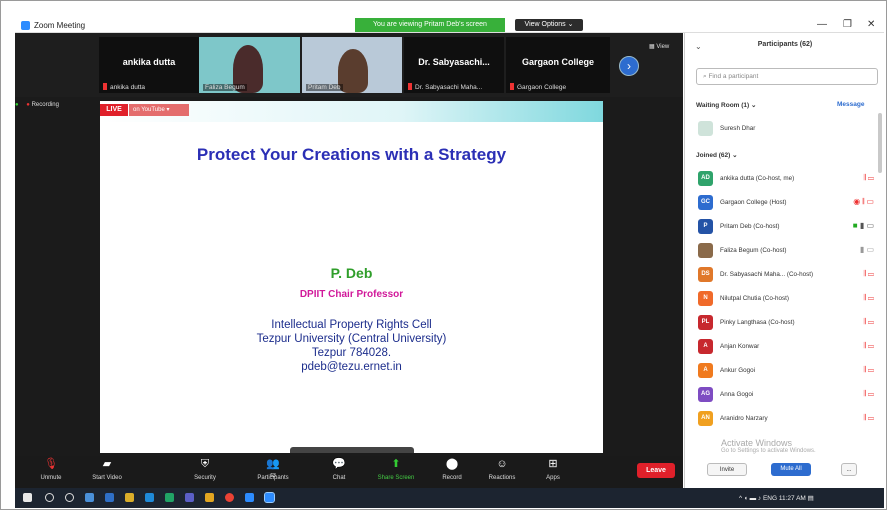  I want to click on view-options-button: View Options ⌄, so click(549, 25).